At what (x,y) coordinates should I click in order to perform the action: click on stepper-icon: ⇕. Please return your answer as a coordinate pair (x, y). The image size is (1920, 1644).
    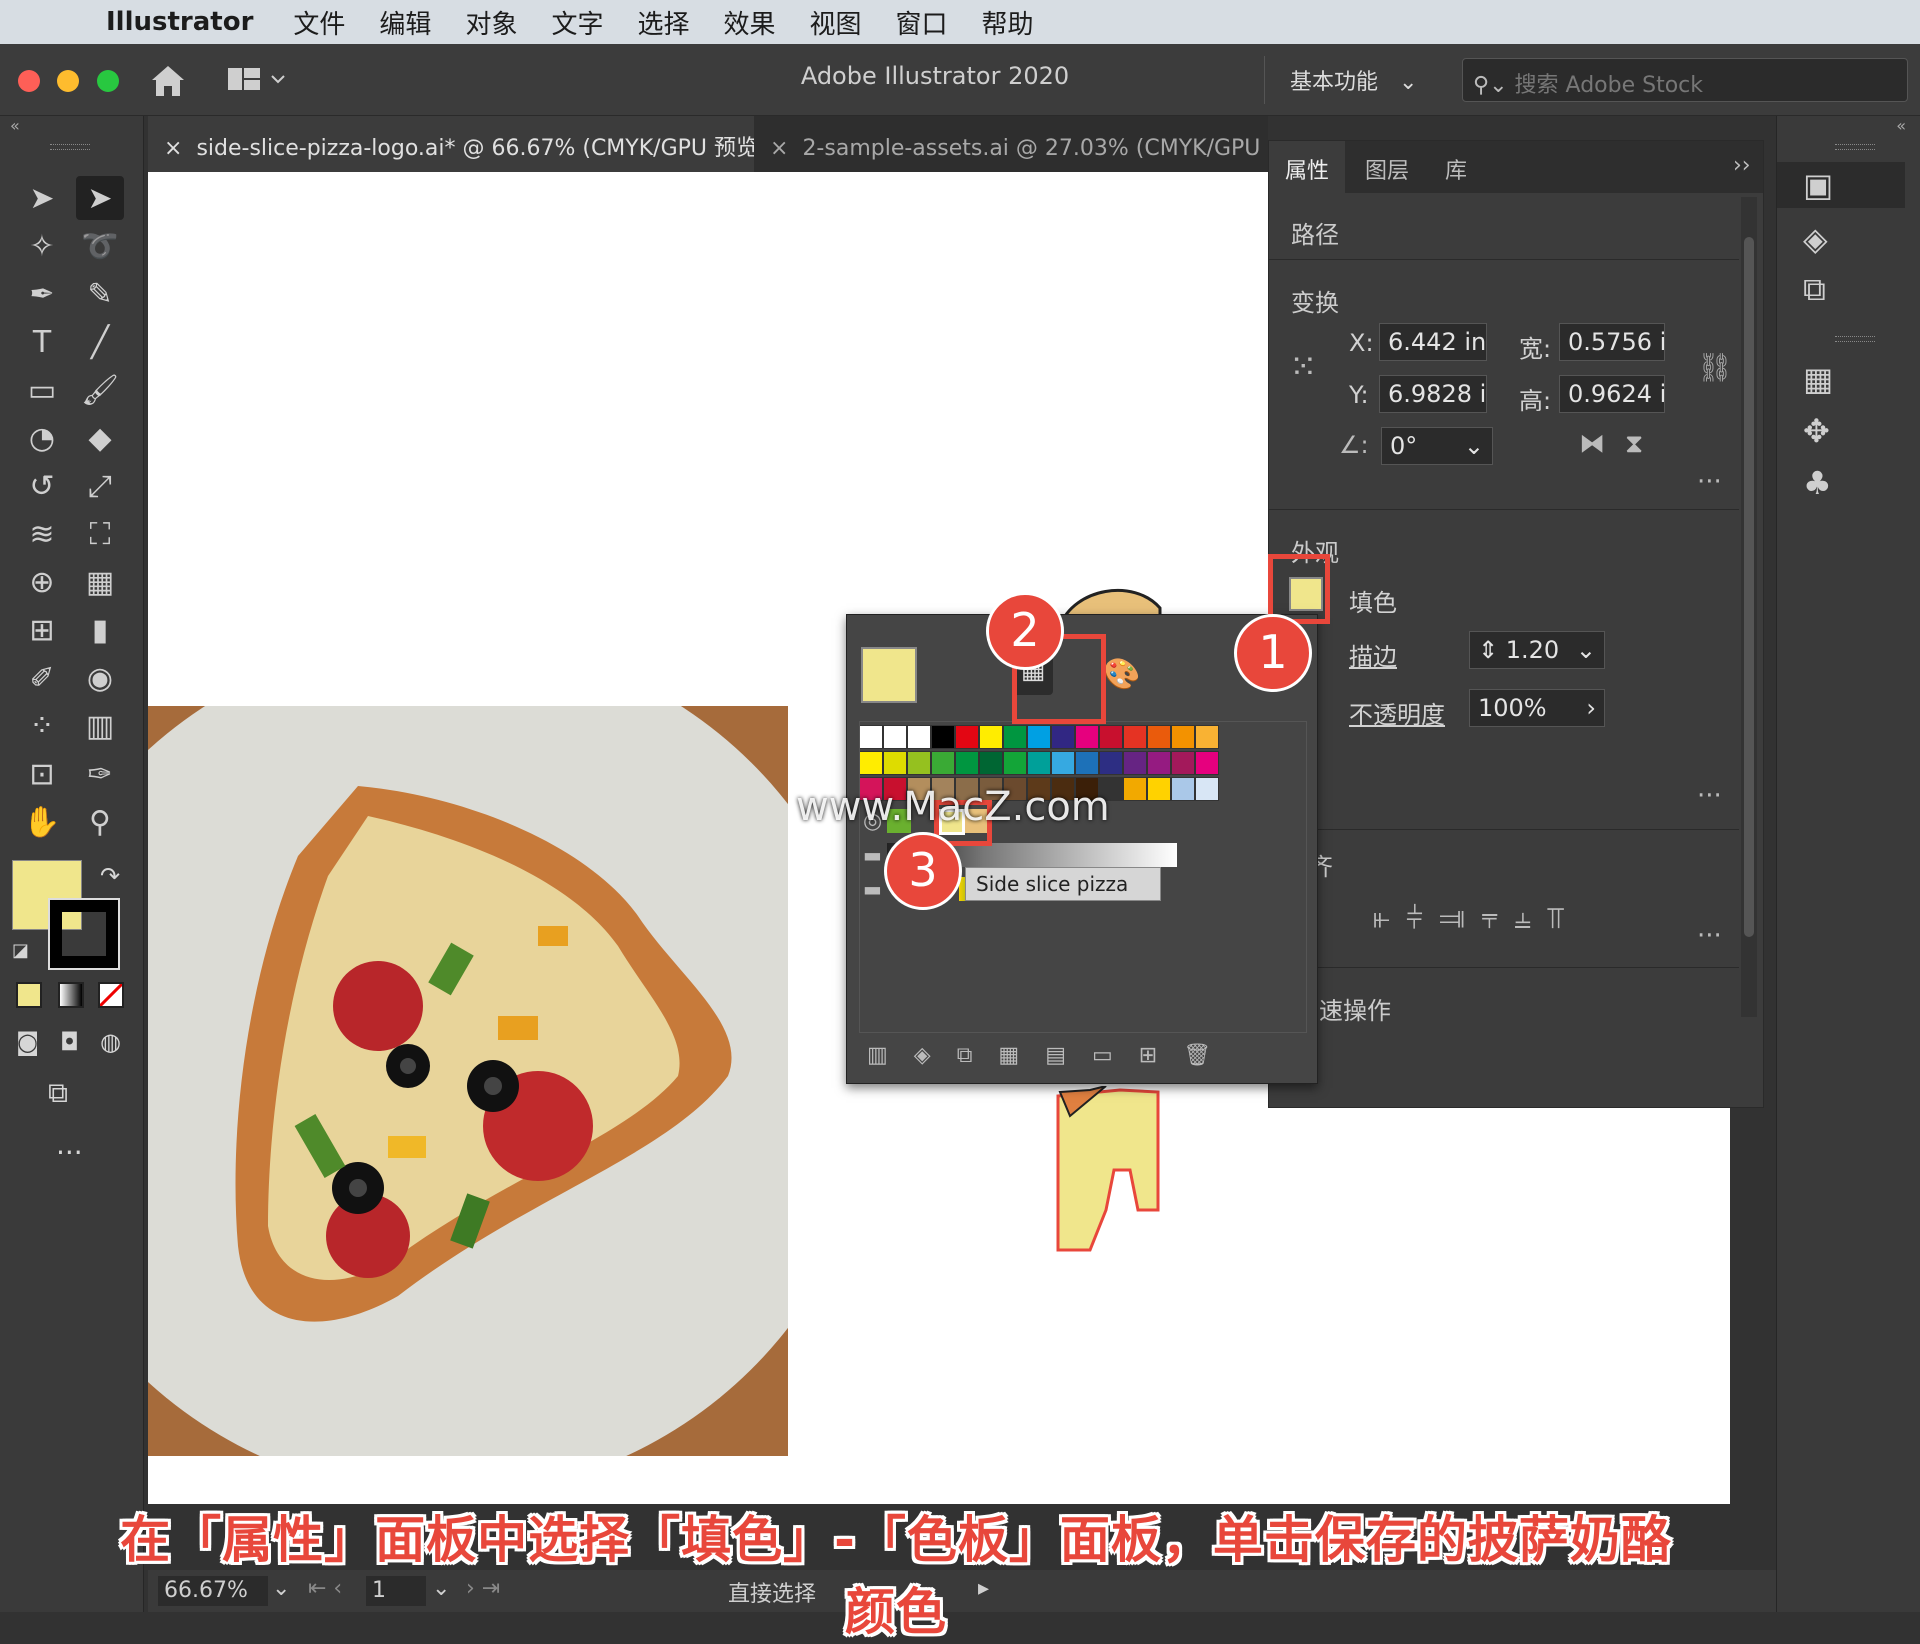
    Looking at the image, I should click on (1492, 650).